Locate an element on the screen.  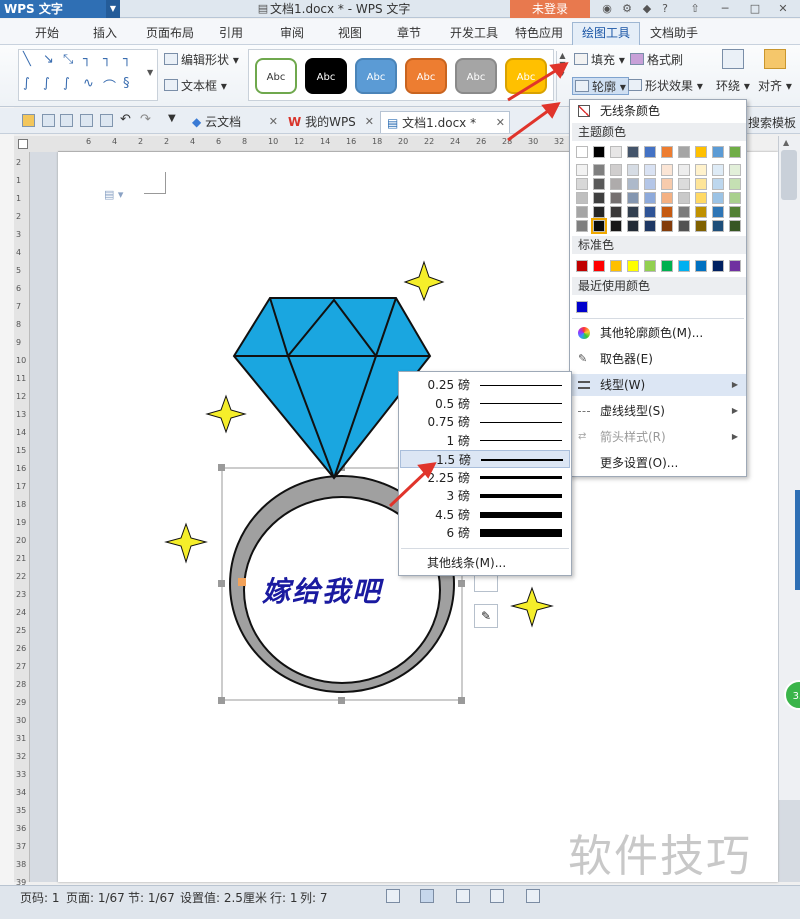
shape-outline-quick-icon: ✎ is located at coordinates (486, 616).